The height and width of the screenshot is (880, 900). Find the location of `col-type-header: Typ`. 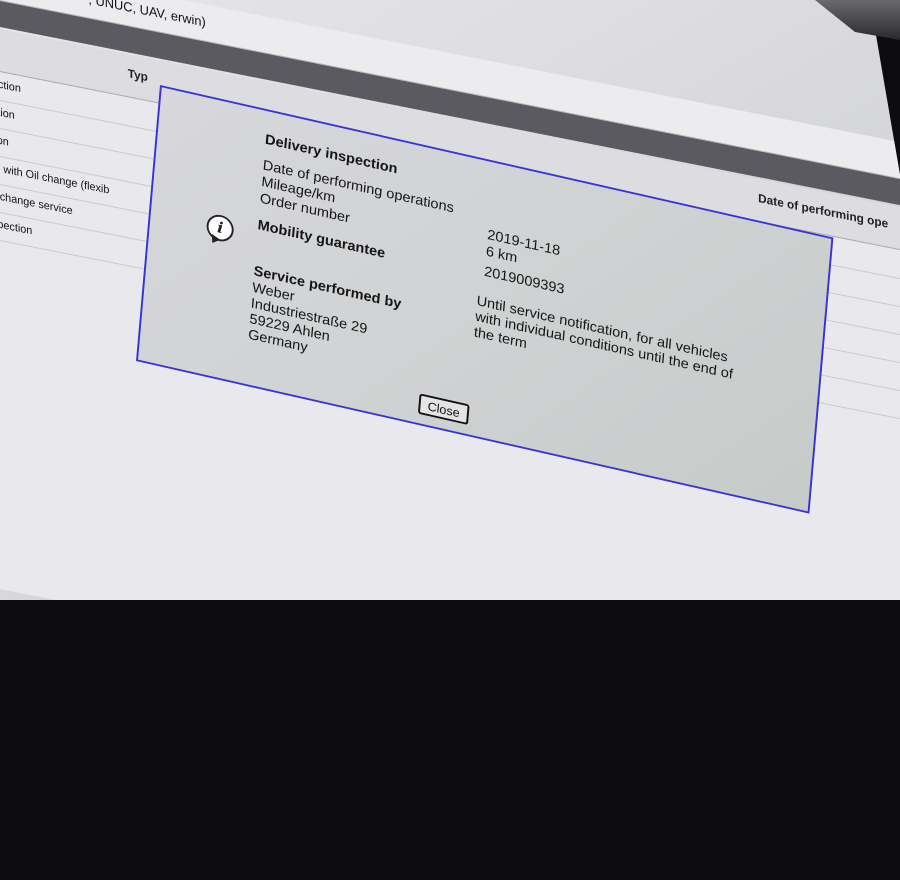

col-type-header: Typ is located at coordinates (138, 75).